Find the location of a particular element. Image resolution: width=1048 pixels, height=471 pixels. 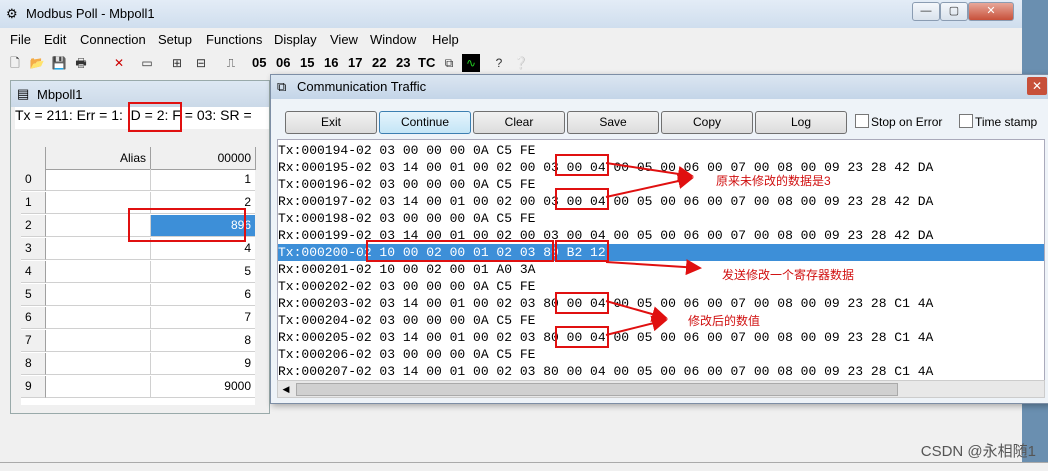

annotation-original-value: 原来未修改的数据是3 is located at coordinates (773, 181).